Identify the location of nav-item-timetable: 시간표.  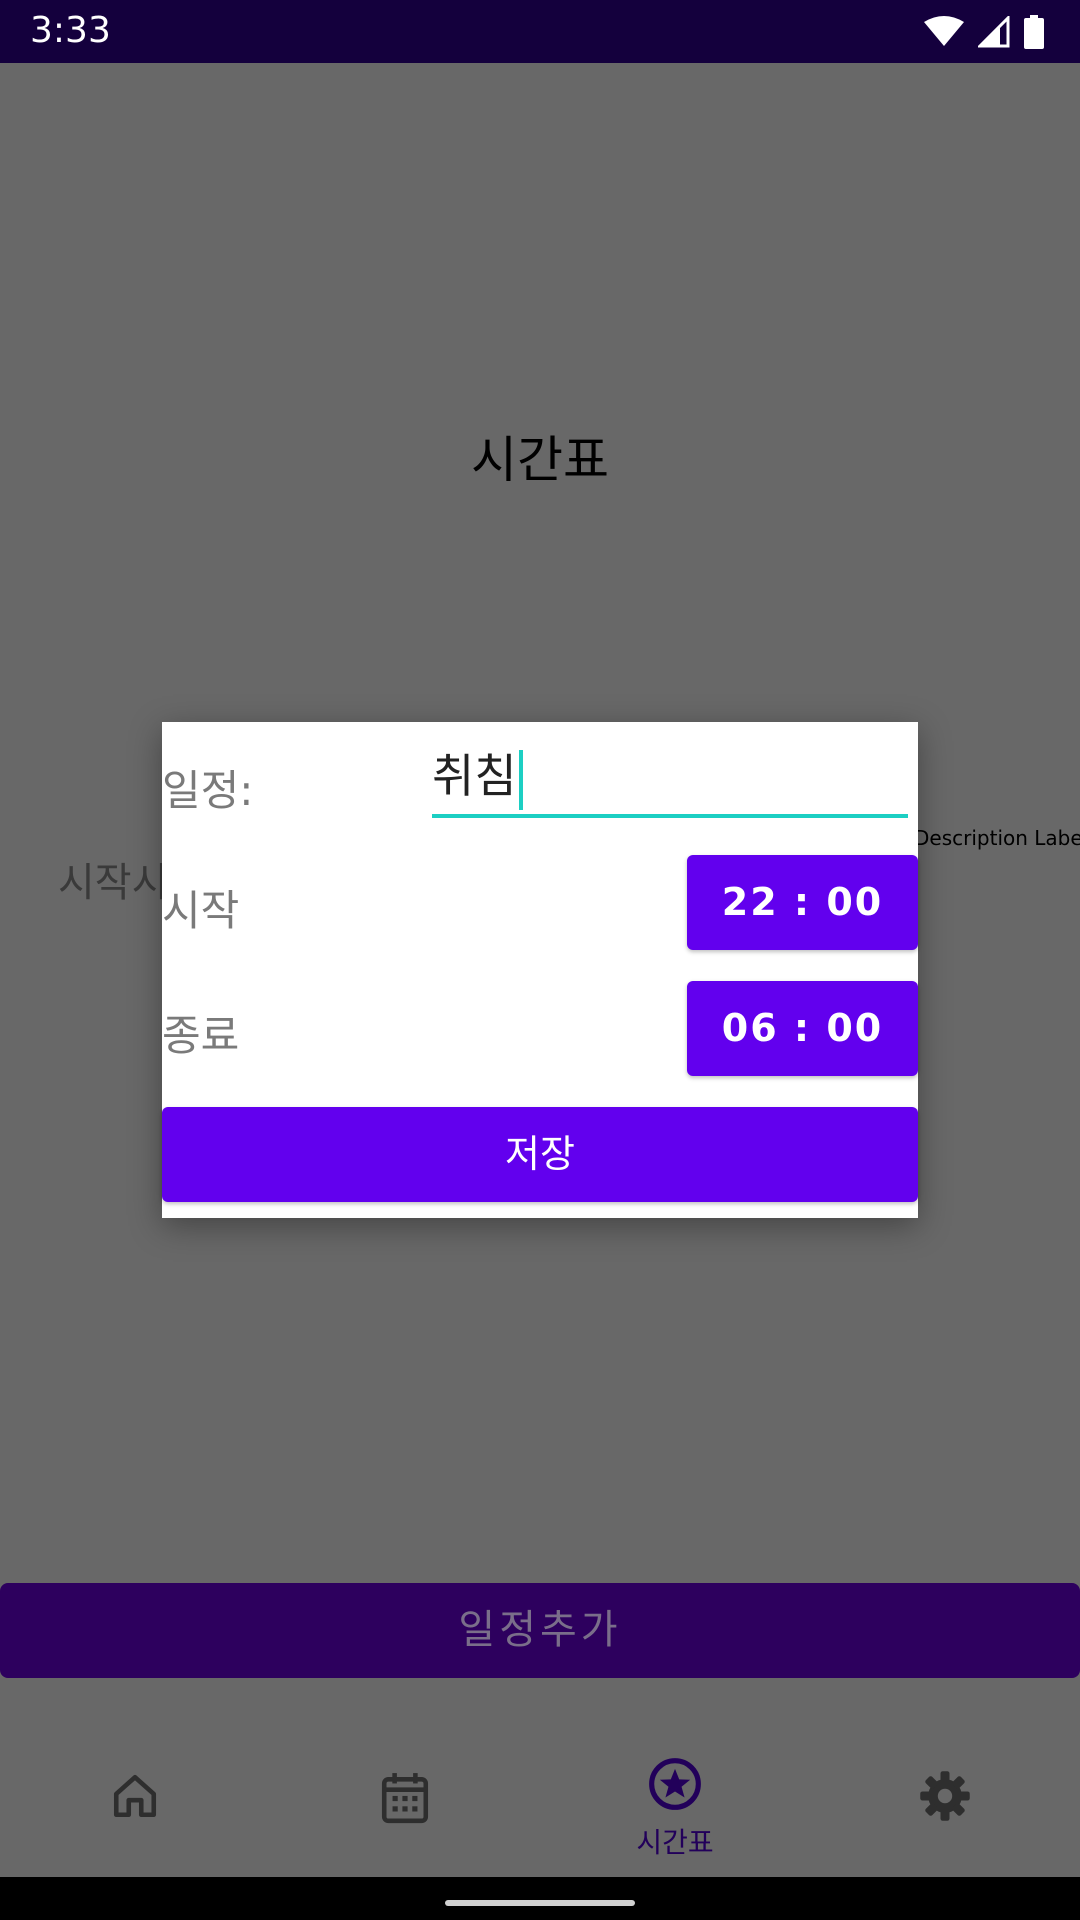
(675, 1794).